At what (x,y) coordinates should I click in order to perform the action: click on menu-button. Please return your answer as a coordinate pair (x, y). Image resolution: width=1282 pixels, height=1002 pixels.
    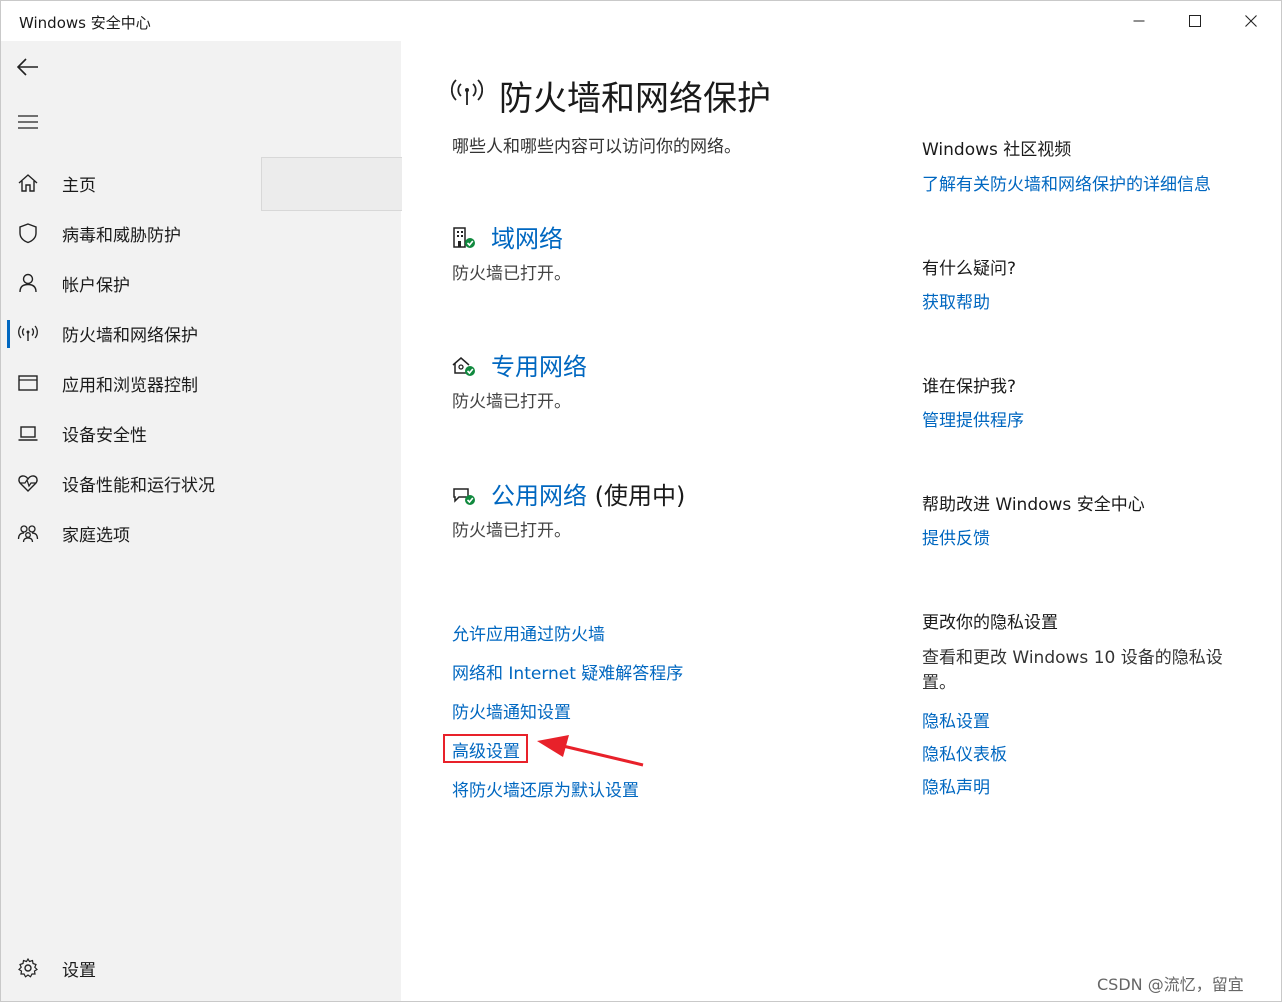
    Looking at the image, I should click on (28, 122).